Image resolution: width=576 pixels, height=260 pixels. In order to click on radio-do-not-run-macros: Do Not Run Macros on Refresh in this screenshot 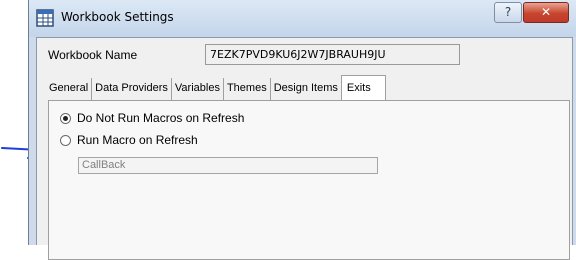, I will do `click(152, 118)`.